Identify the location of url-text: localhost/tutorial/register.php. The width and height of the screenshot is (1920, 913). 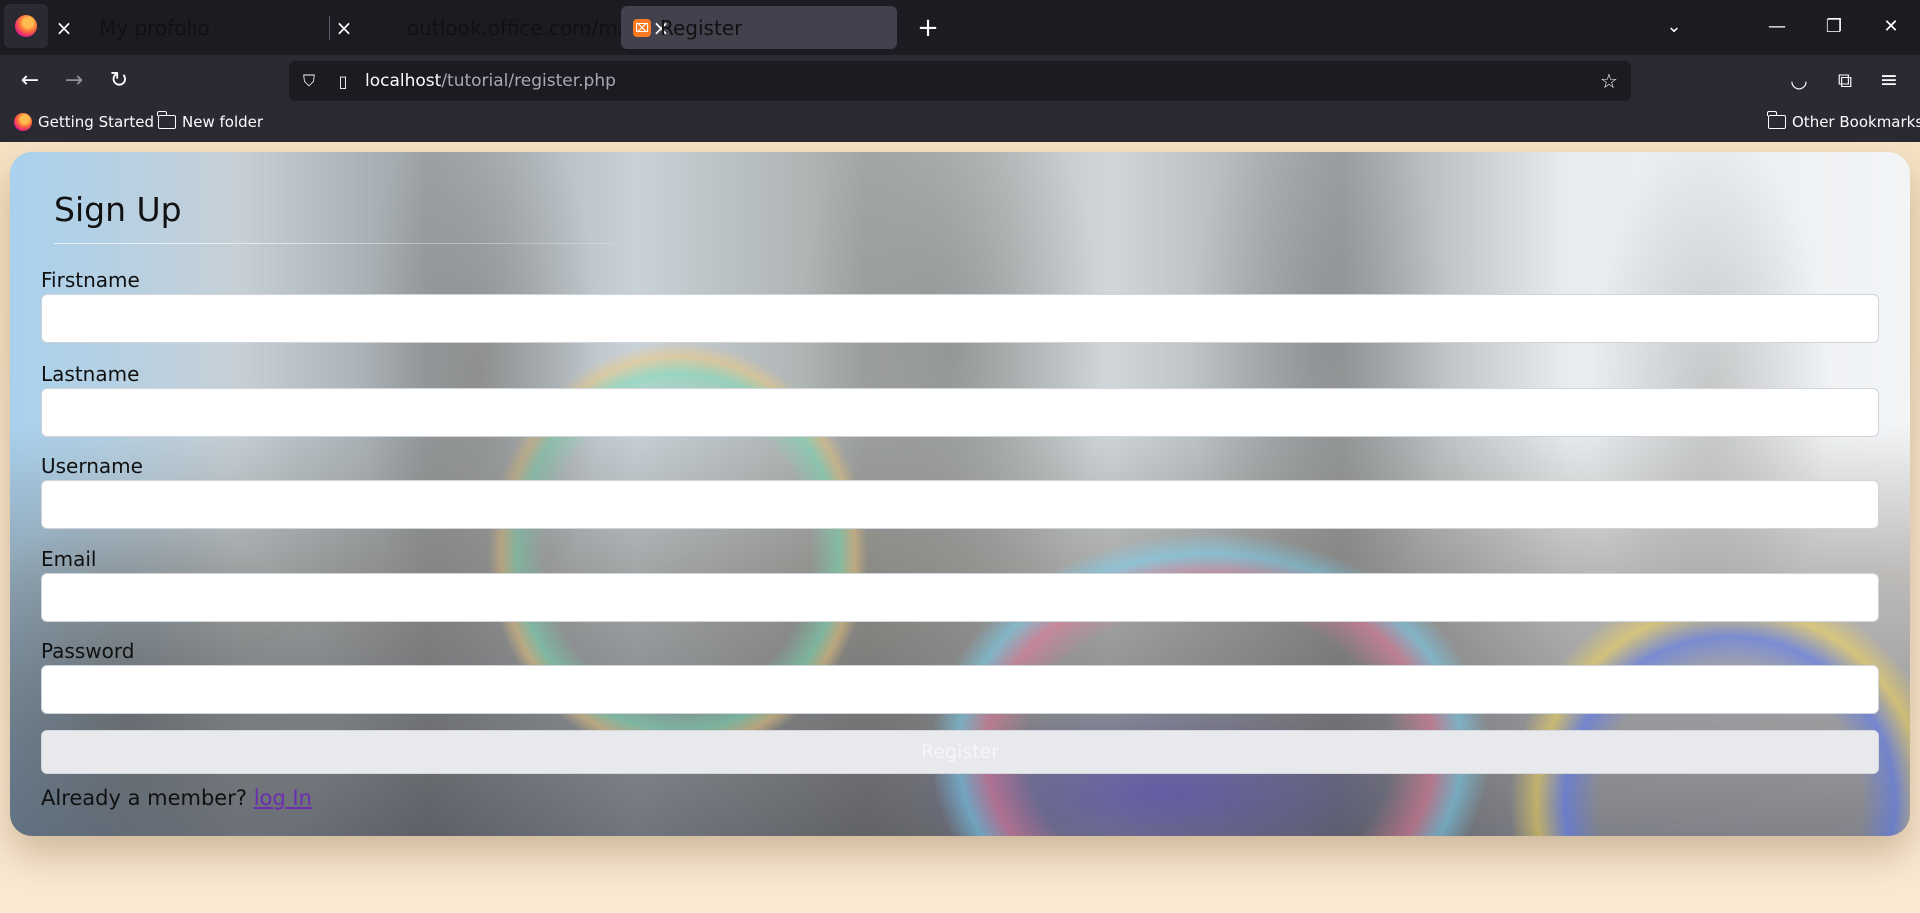
(490, 81).